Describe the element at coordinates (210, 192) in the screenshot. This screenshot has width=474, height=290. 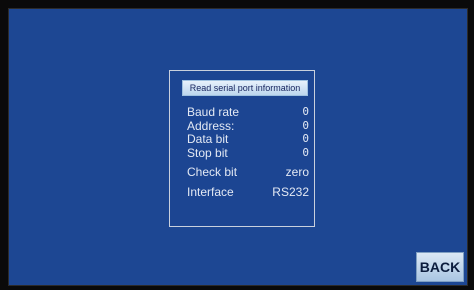
I see `interface-label: Interface` at that location.